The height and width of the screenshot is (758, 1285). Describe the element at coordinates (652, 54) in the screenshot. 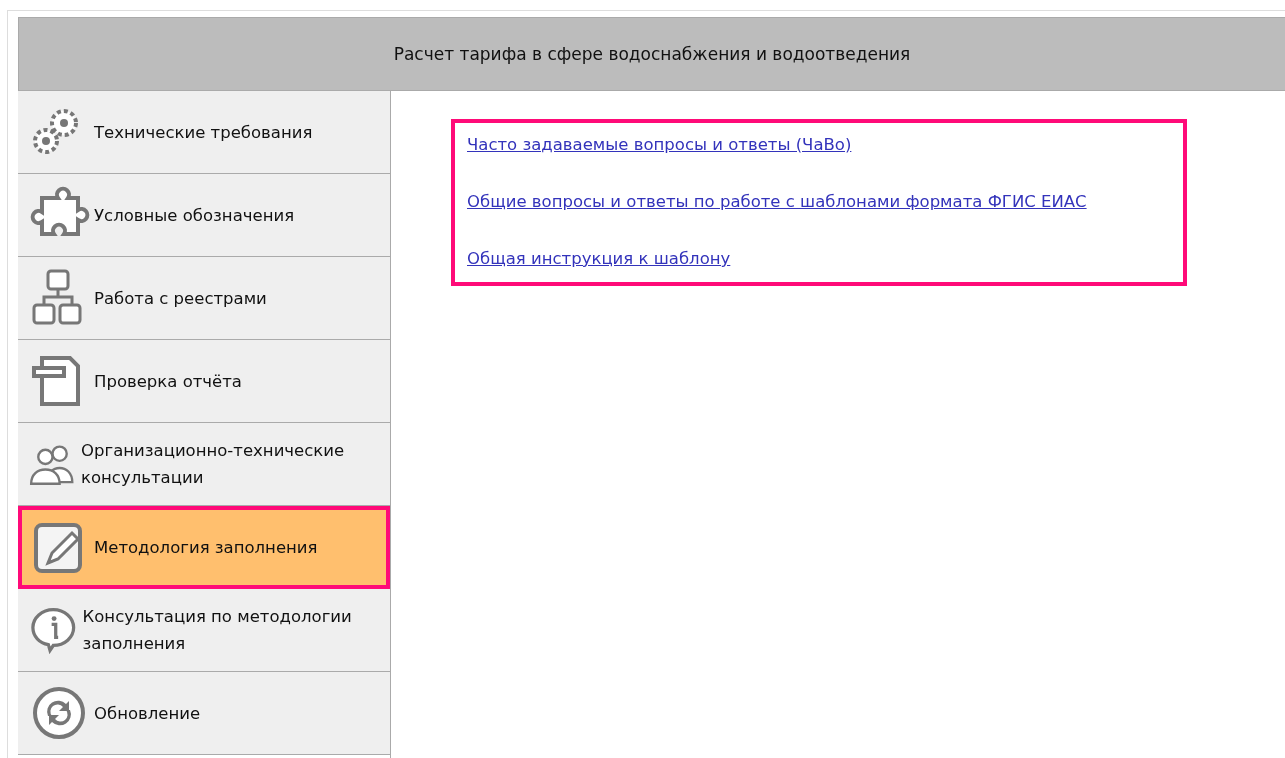

I see `header-title: Расчет тарифа в сфере водоснабжения и водоотведения` at that location.